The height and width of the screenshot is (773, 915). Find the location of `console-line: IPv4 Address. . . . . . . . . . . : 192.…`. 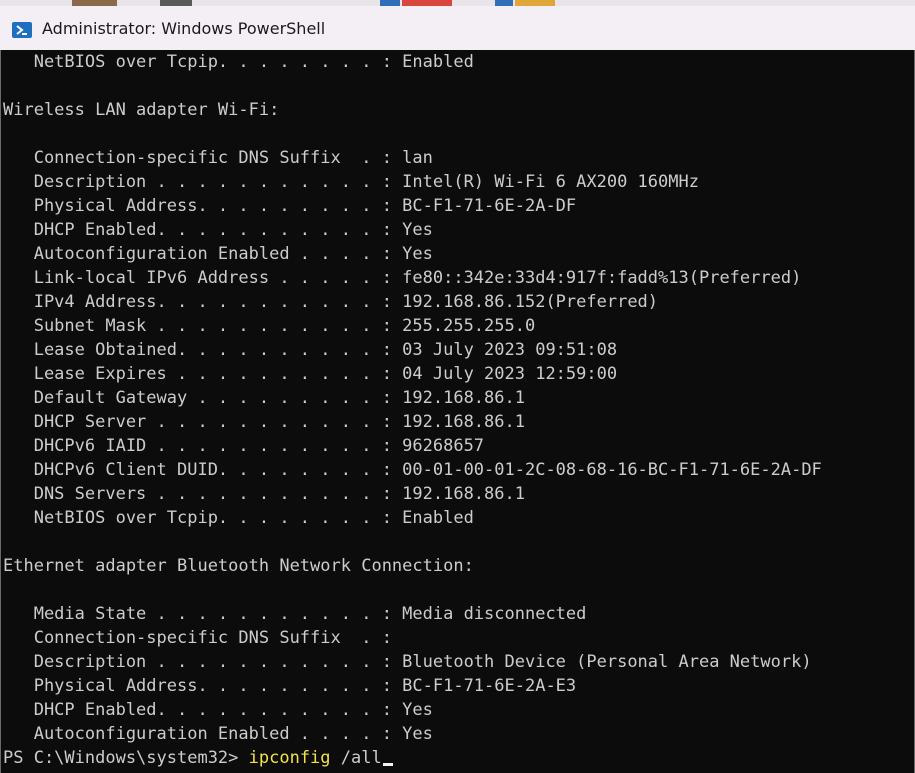

console-line: IPv4 Address. . . . . . . . . . . : 192.… is located at coordinates (331, 302).